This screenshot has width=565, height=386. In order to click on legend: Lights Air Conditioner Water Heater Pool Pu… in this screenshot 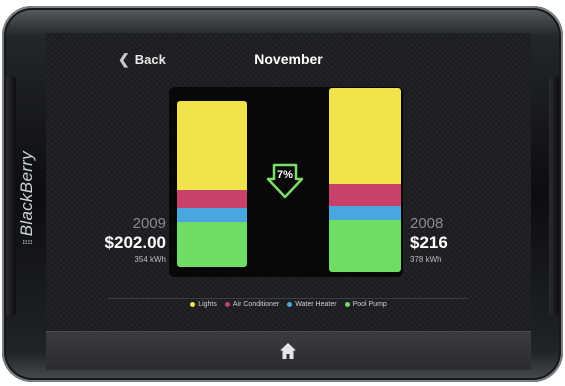, I will do `click(288, 304)`.